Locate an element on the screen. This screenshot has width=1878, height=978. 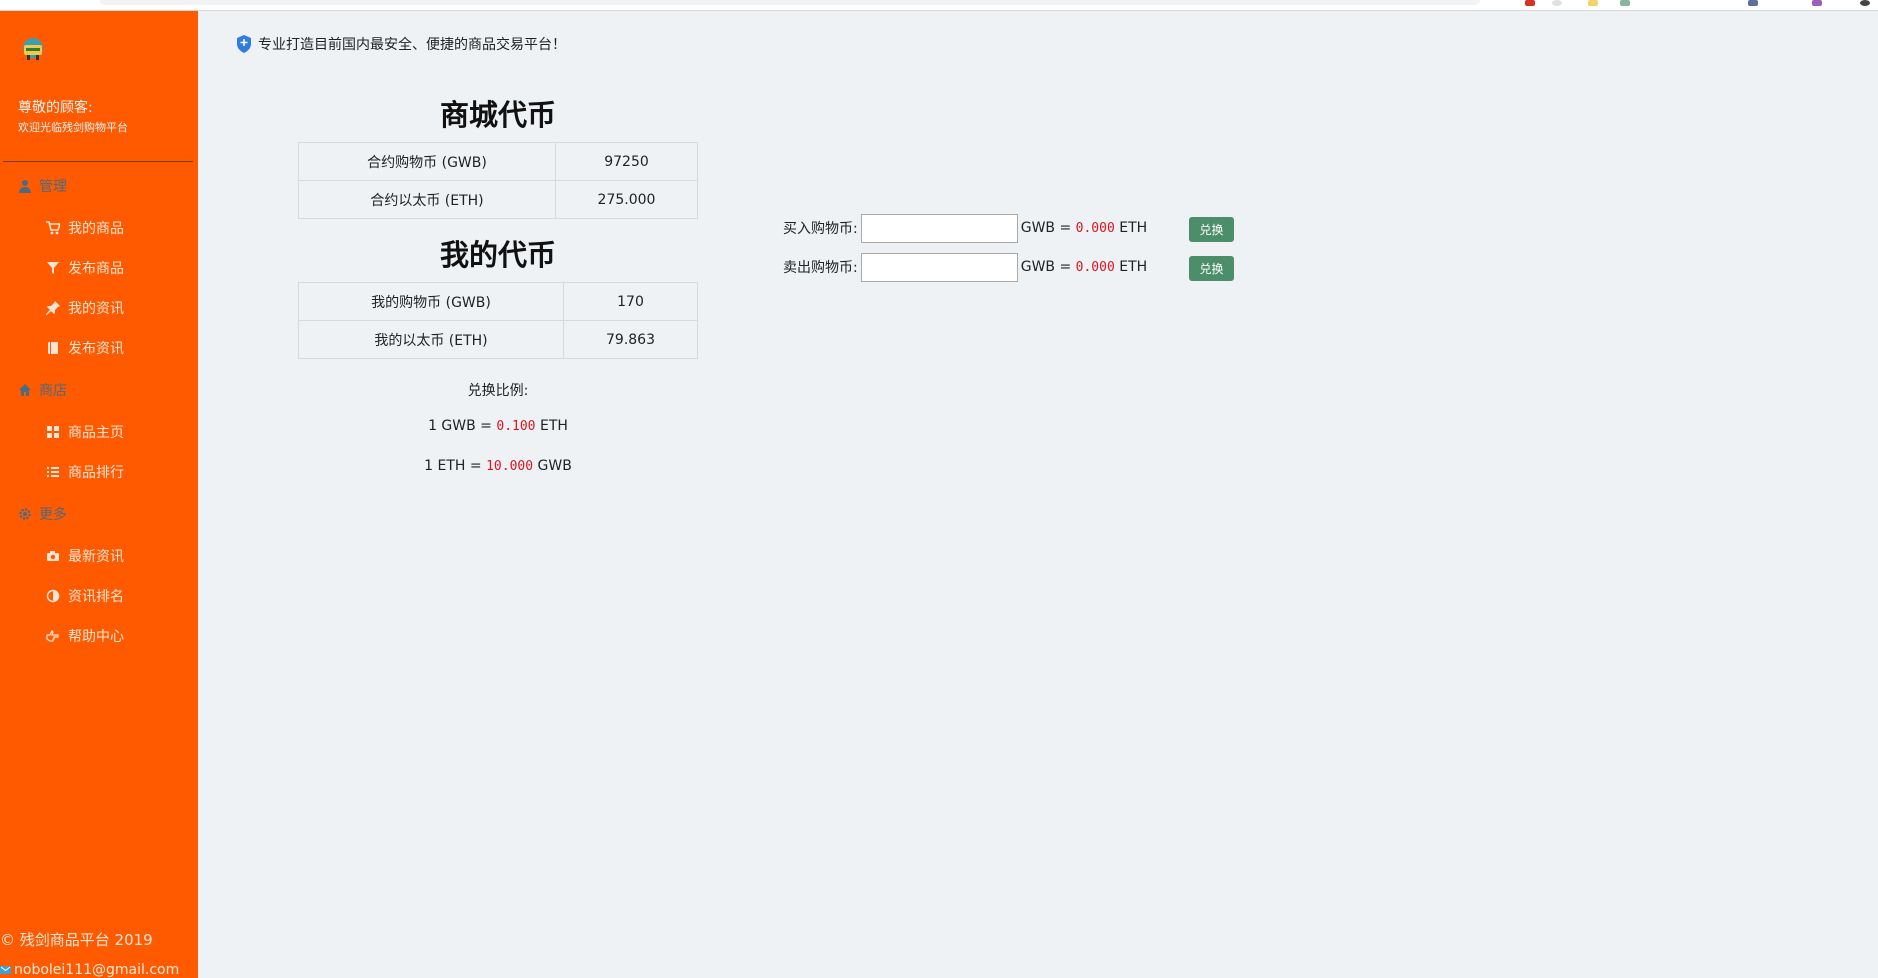
list-icon is located at coordinates (53, 472).